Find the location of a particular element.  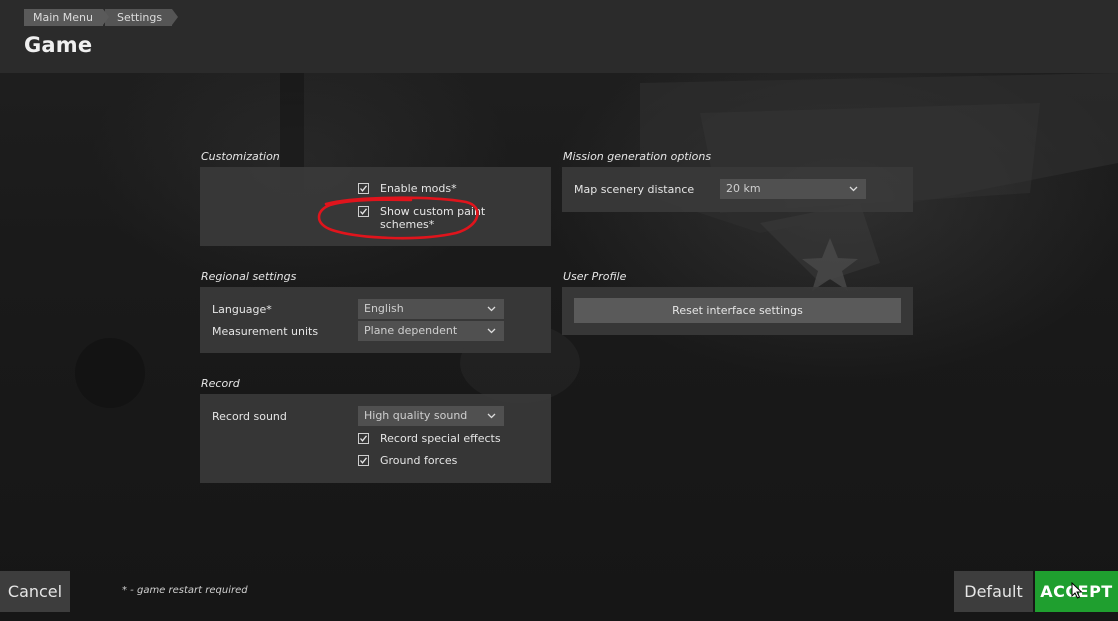

enable-mods-label: Enable mods* is located at coordinates (418, 188).